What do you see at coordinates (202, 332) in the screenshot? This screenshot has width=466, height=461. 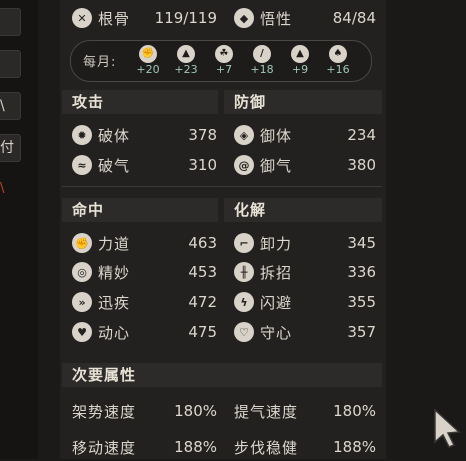 I see `stat-value: 475` at bounding box center [202, 332].